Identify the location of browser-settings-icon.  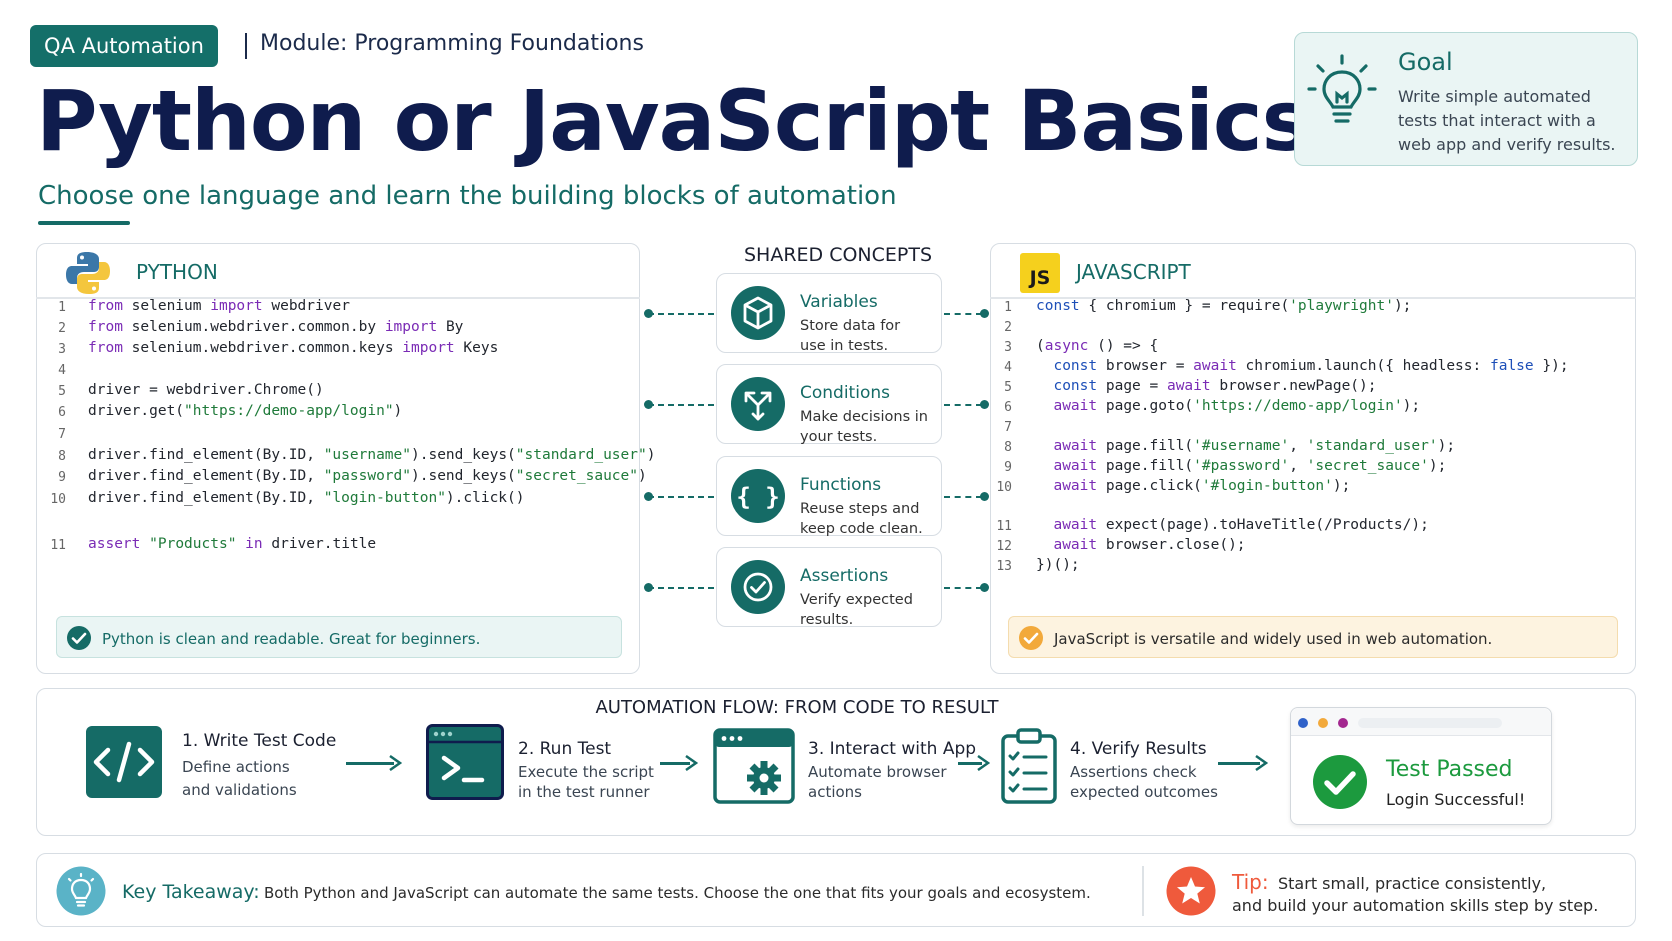
(754, 766).